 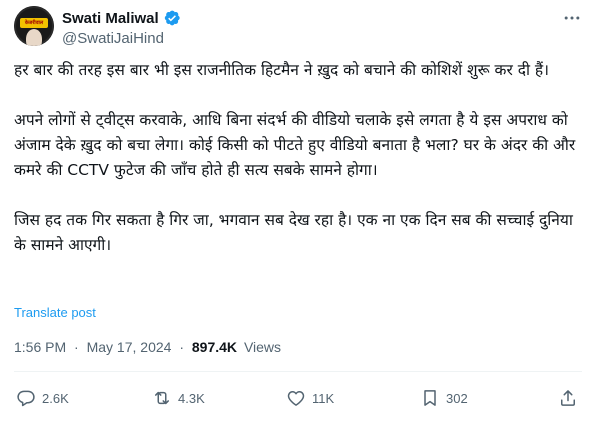 I want to click on action-bar: 2.6K 4.3K 11K 302, so click(x=298, y=398).